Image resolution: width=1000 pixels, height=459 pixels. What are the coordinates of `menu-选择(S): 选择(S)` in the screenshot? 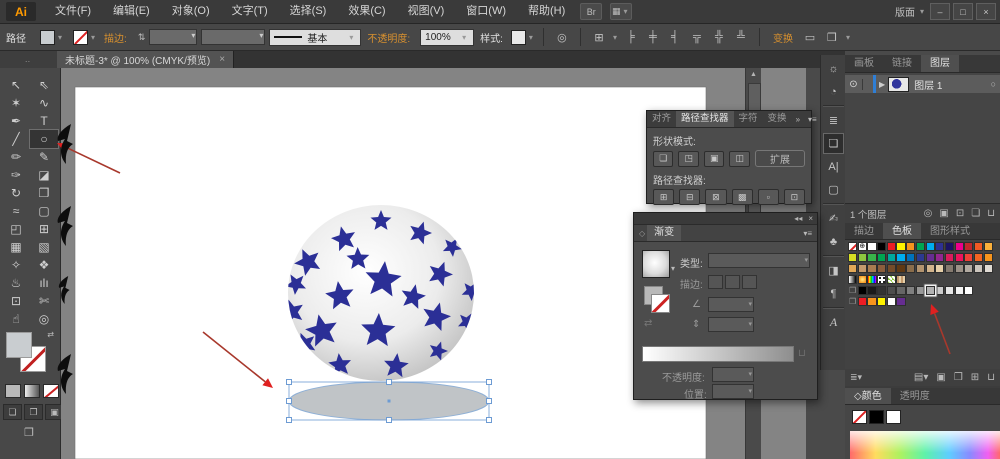 It's located at (308, 11).